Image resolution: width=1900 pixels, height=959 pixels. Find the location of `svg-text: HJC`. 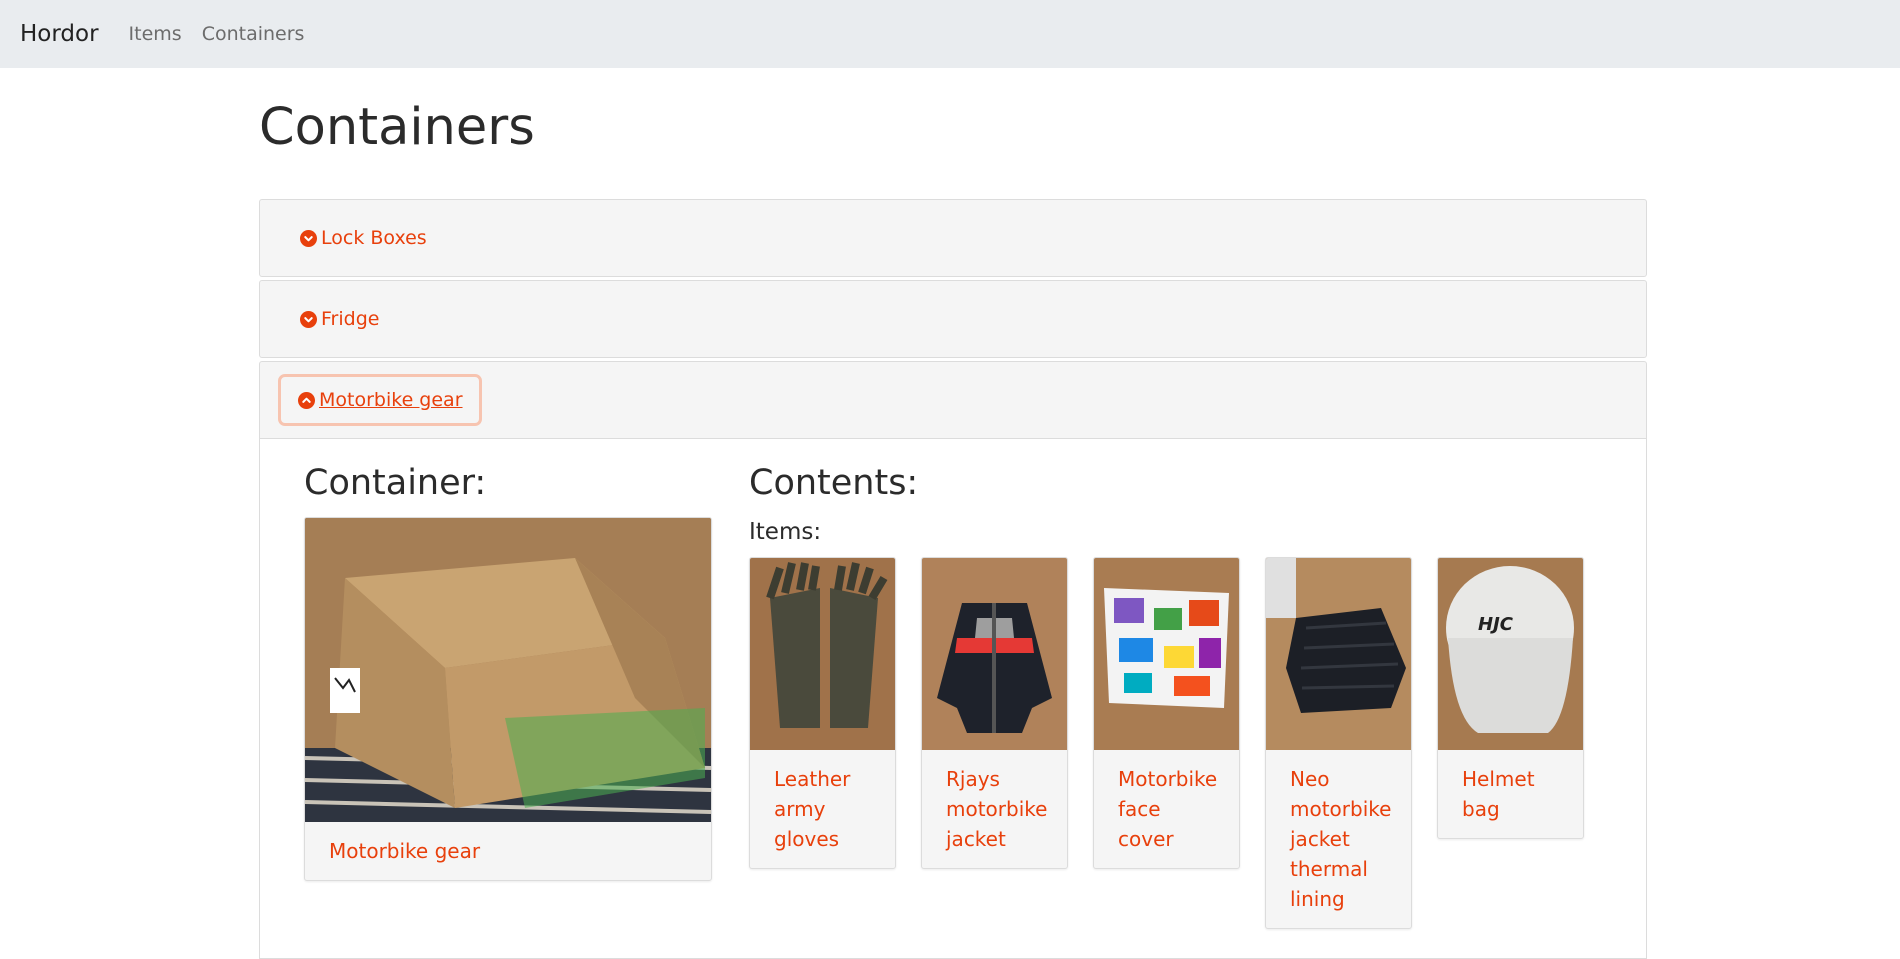

svg-text: HJC is located at coordinates (1496, 624).